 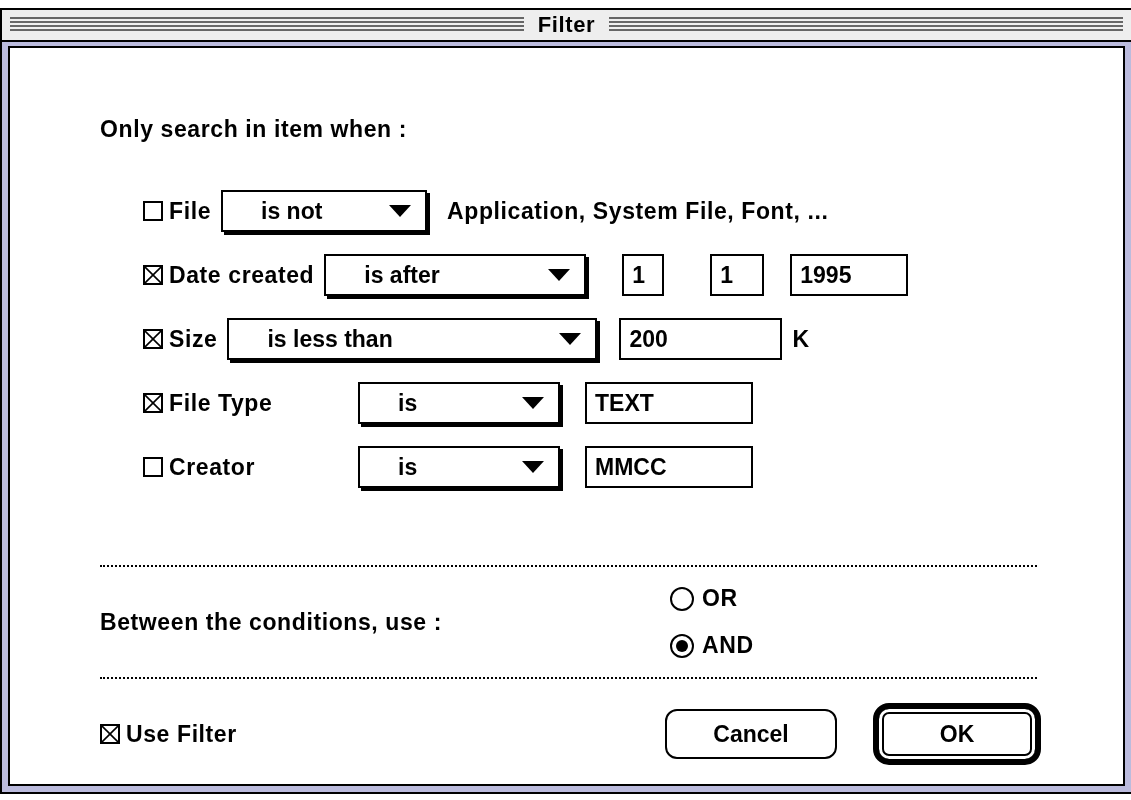 I want to click on input-field: MMCC, so click(x=669, y=467).